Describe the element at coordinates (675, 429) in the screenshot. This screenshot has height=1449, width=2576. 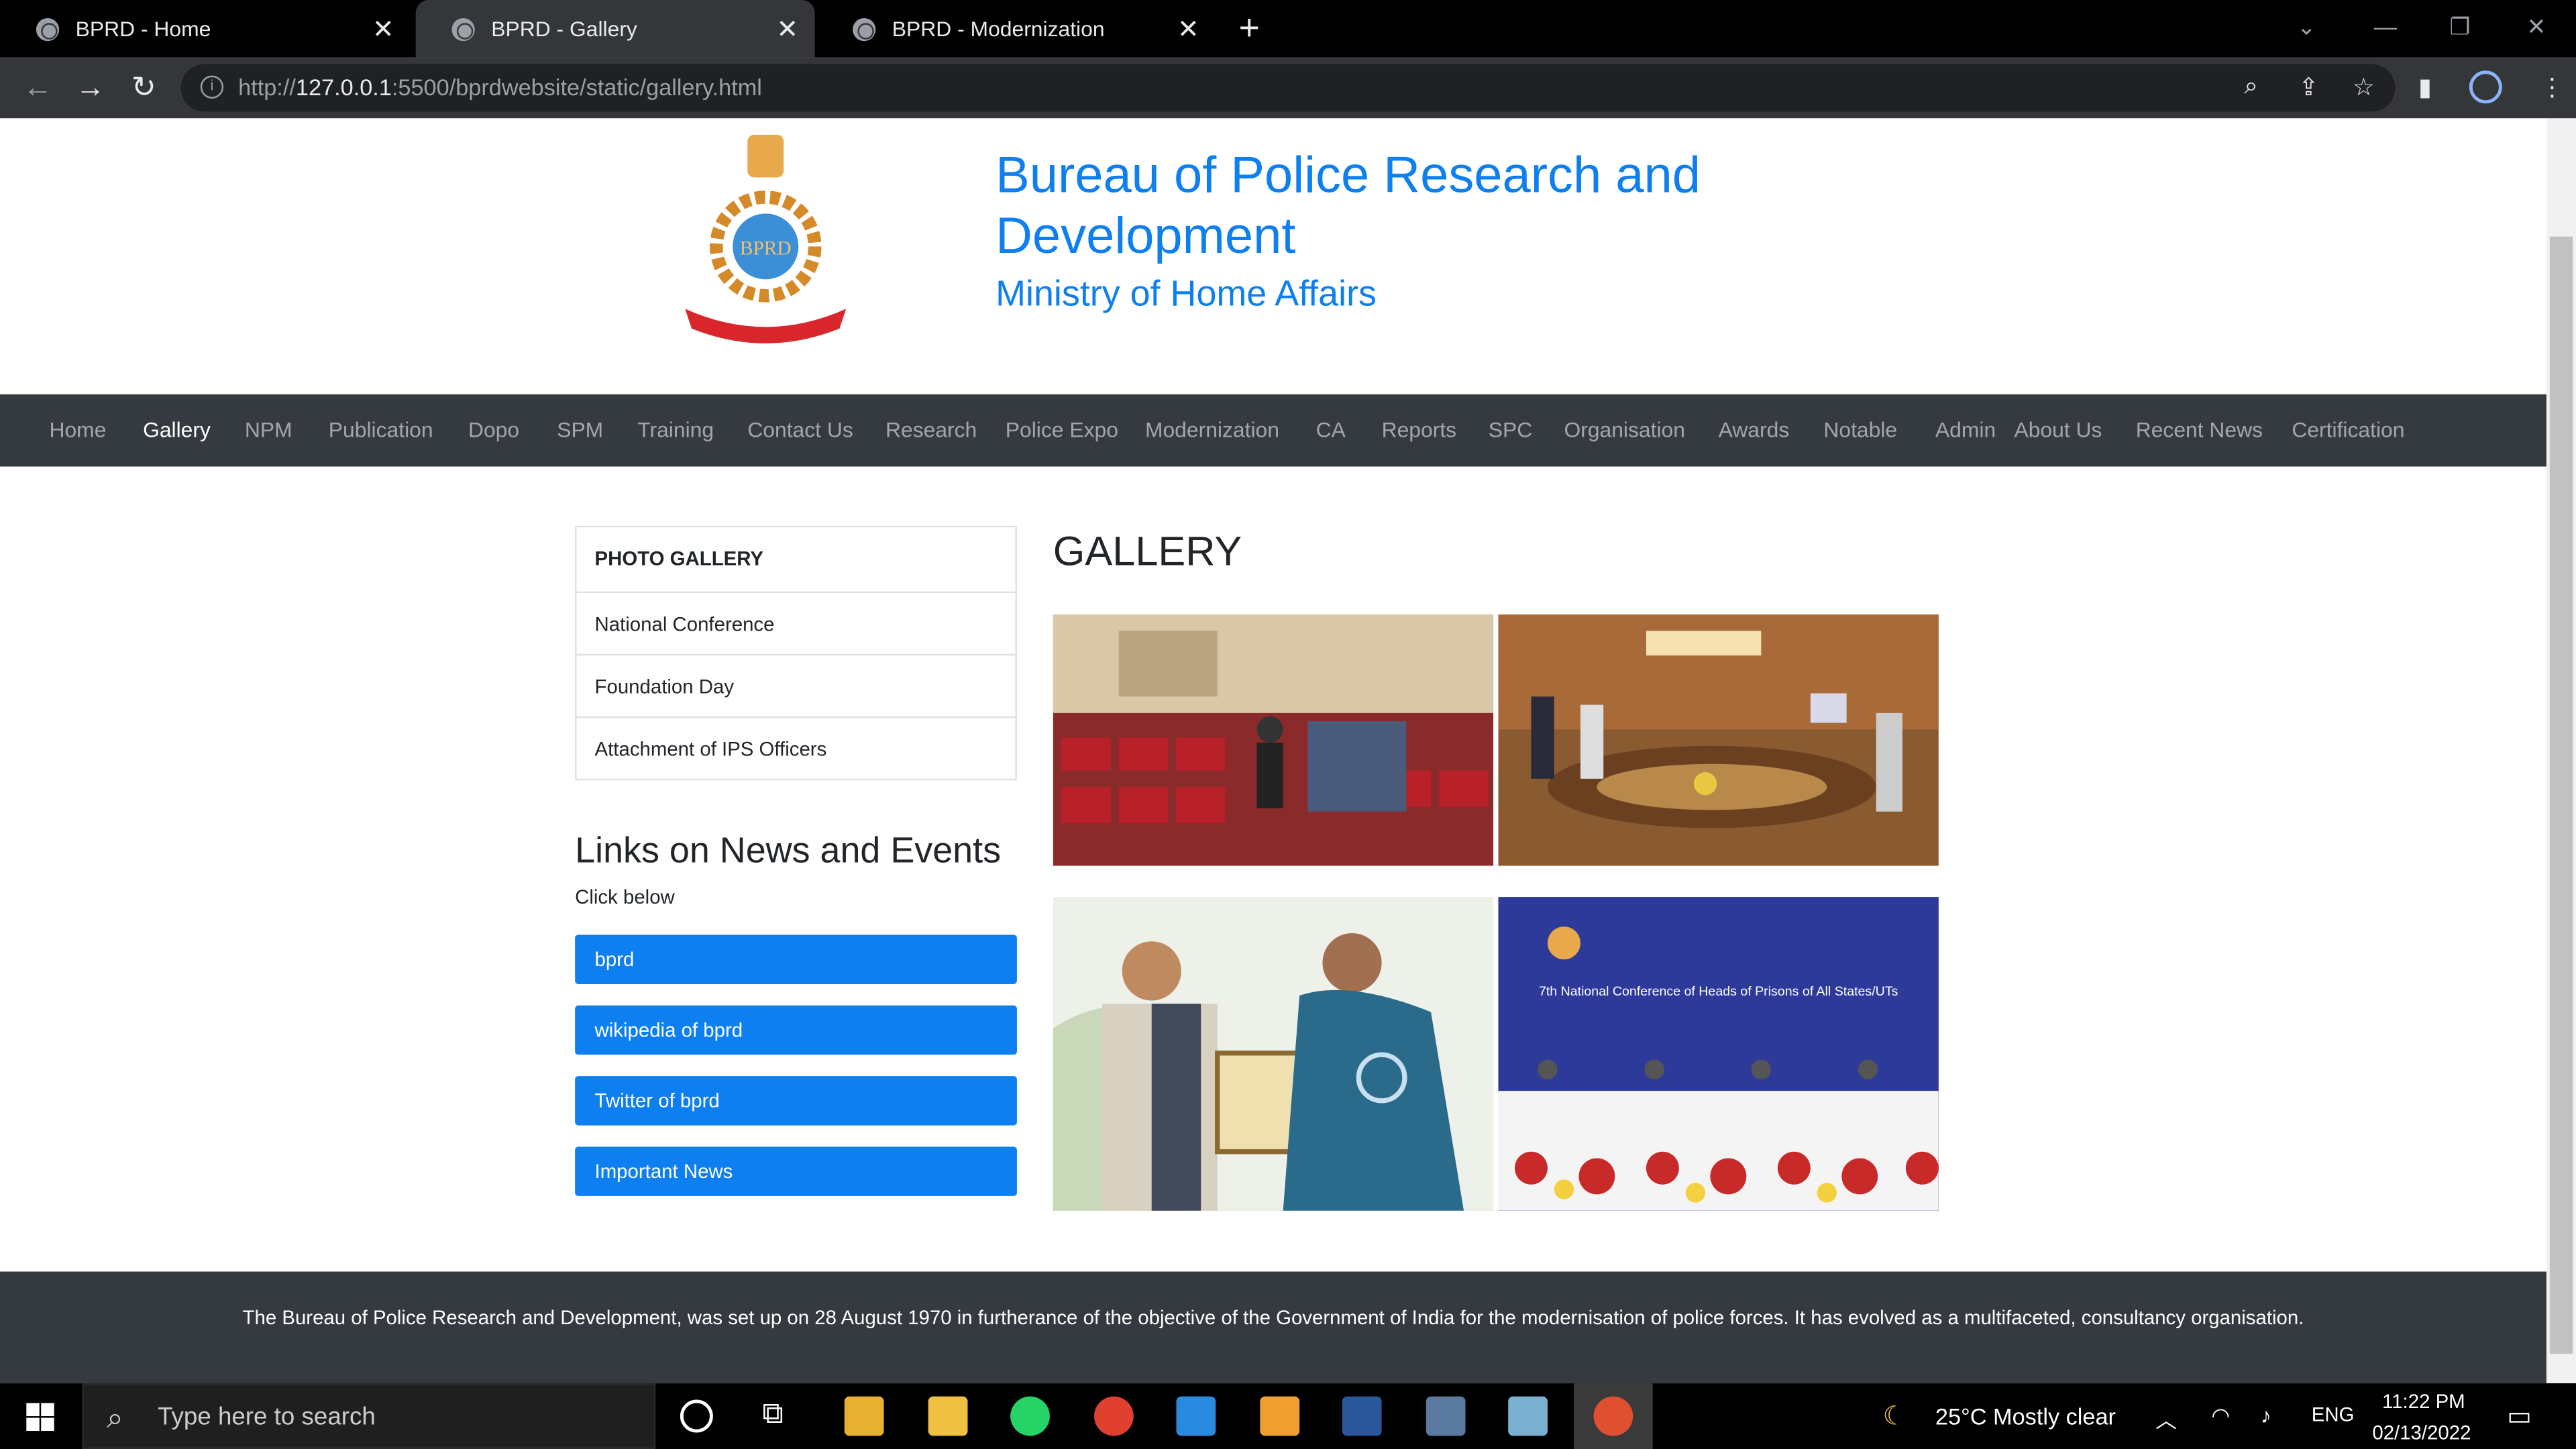
I see `nav-training: Training` at that location.